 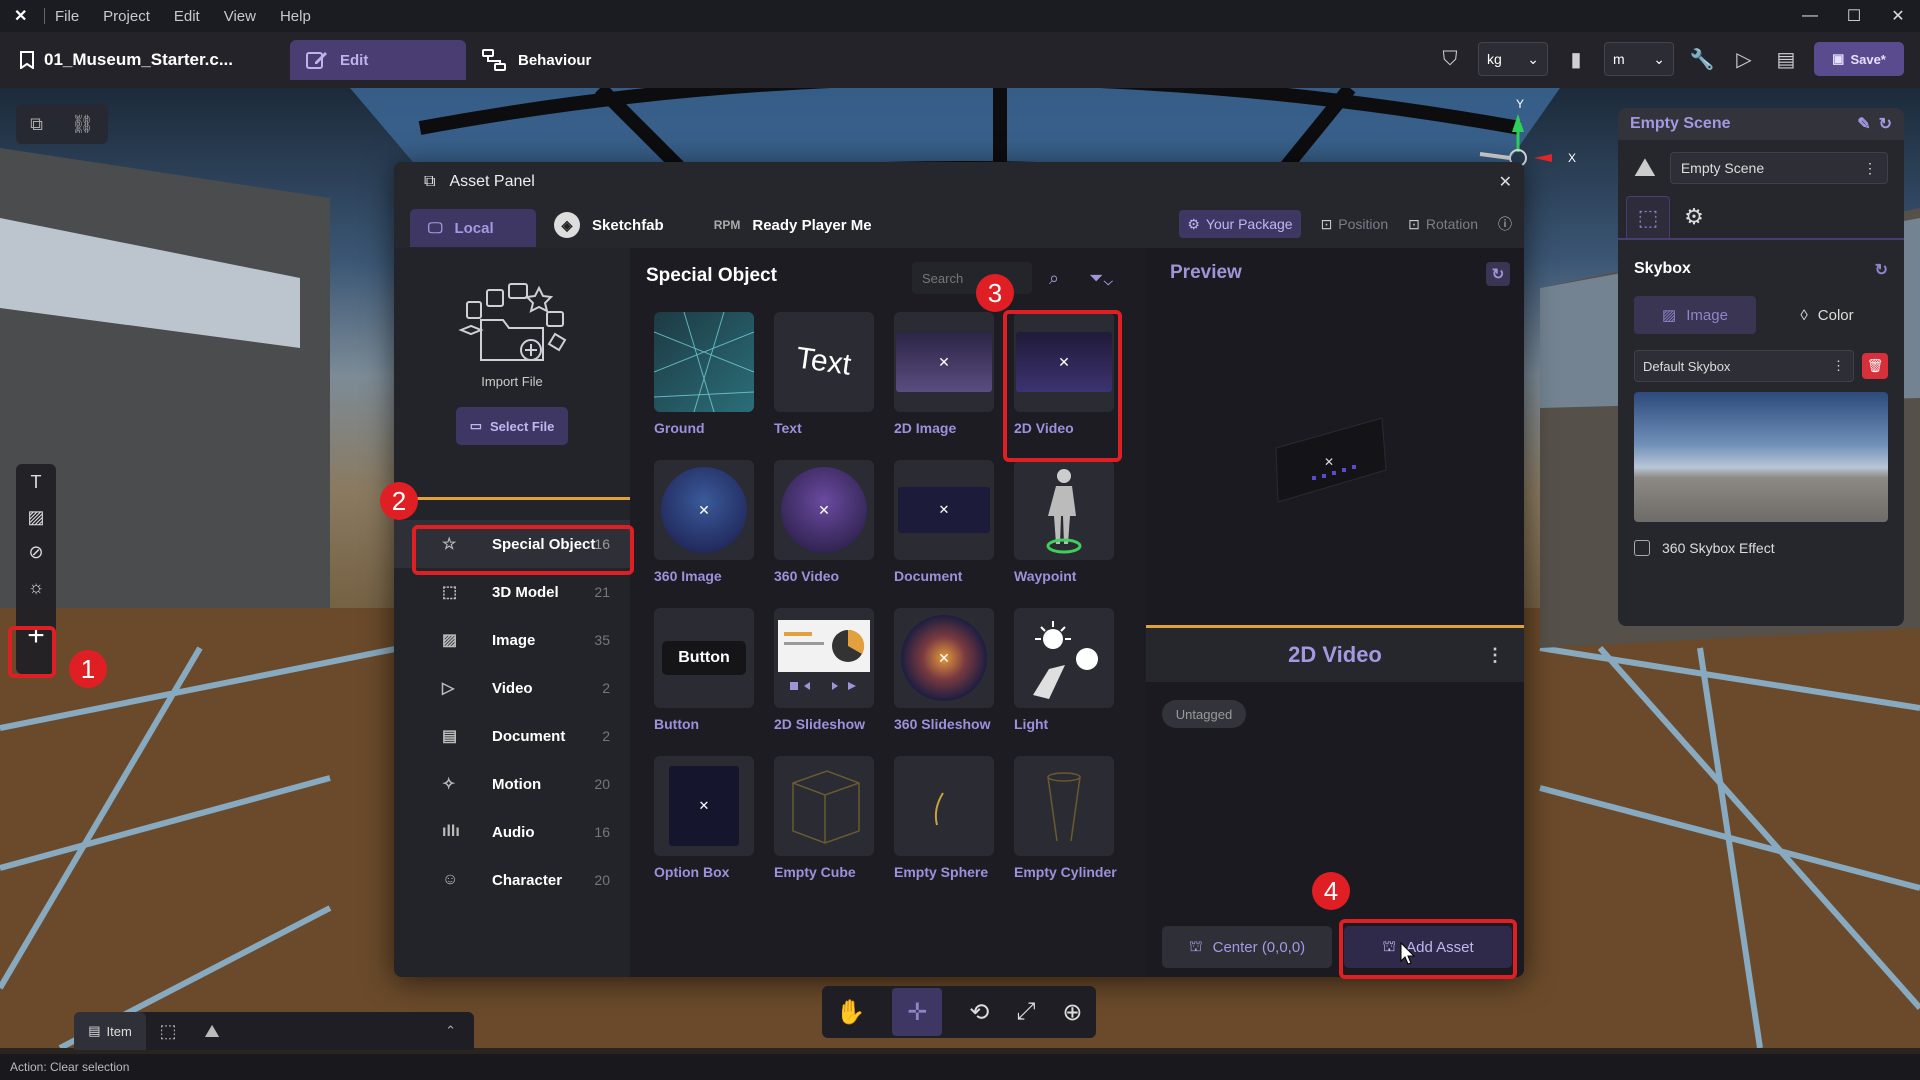 I want to click on tab-scene-objects: ⬚, so click(x=1648, y=217).